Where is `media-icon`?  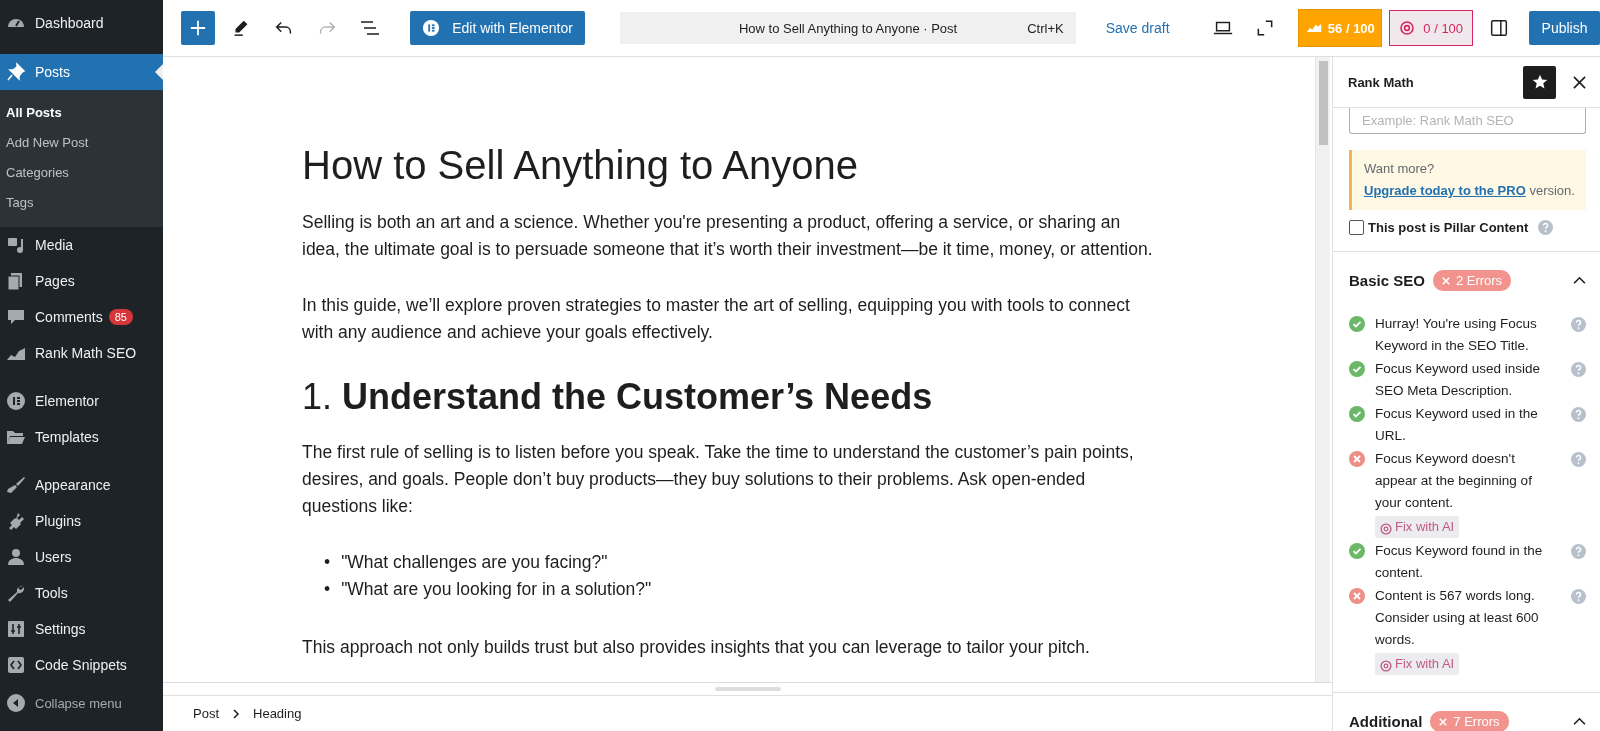
media-icon is located at coordinates (16, 245).